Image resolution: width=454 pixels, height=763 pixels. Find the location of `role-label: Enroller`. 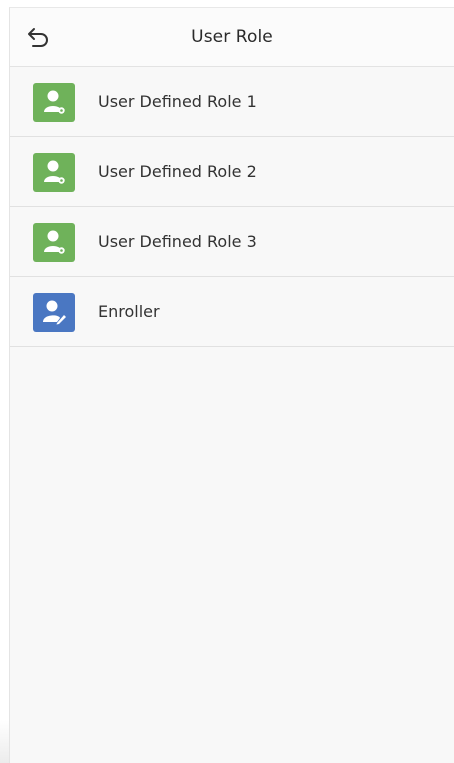

role-label: Enroller is located at coordinates (129, 311).